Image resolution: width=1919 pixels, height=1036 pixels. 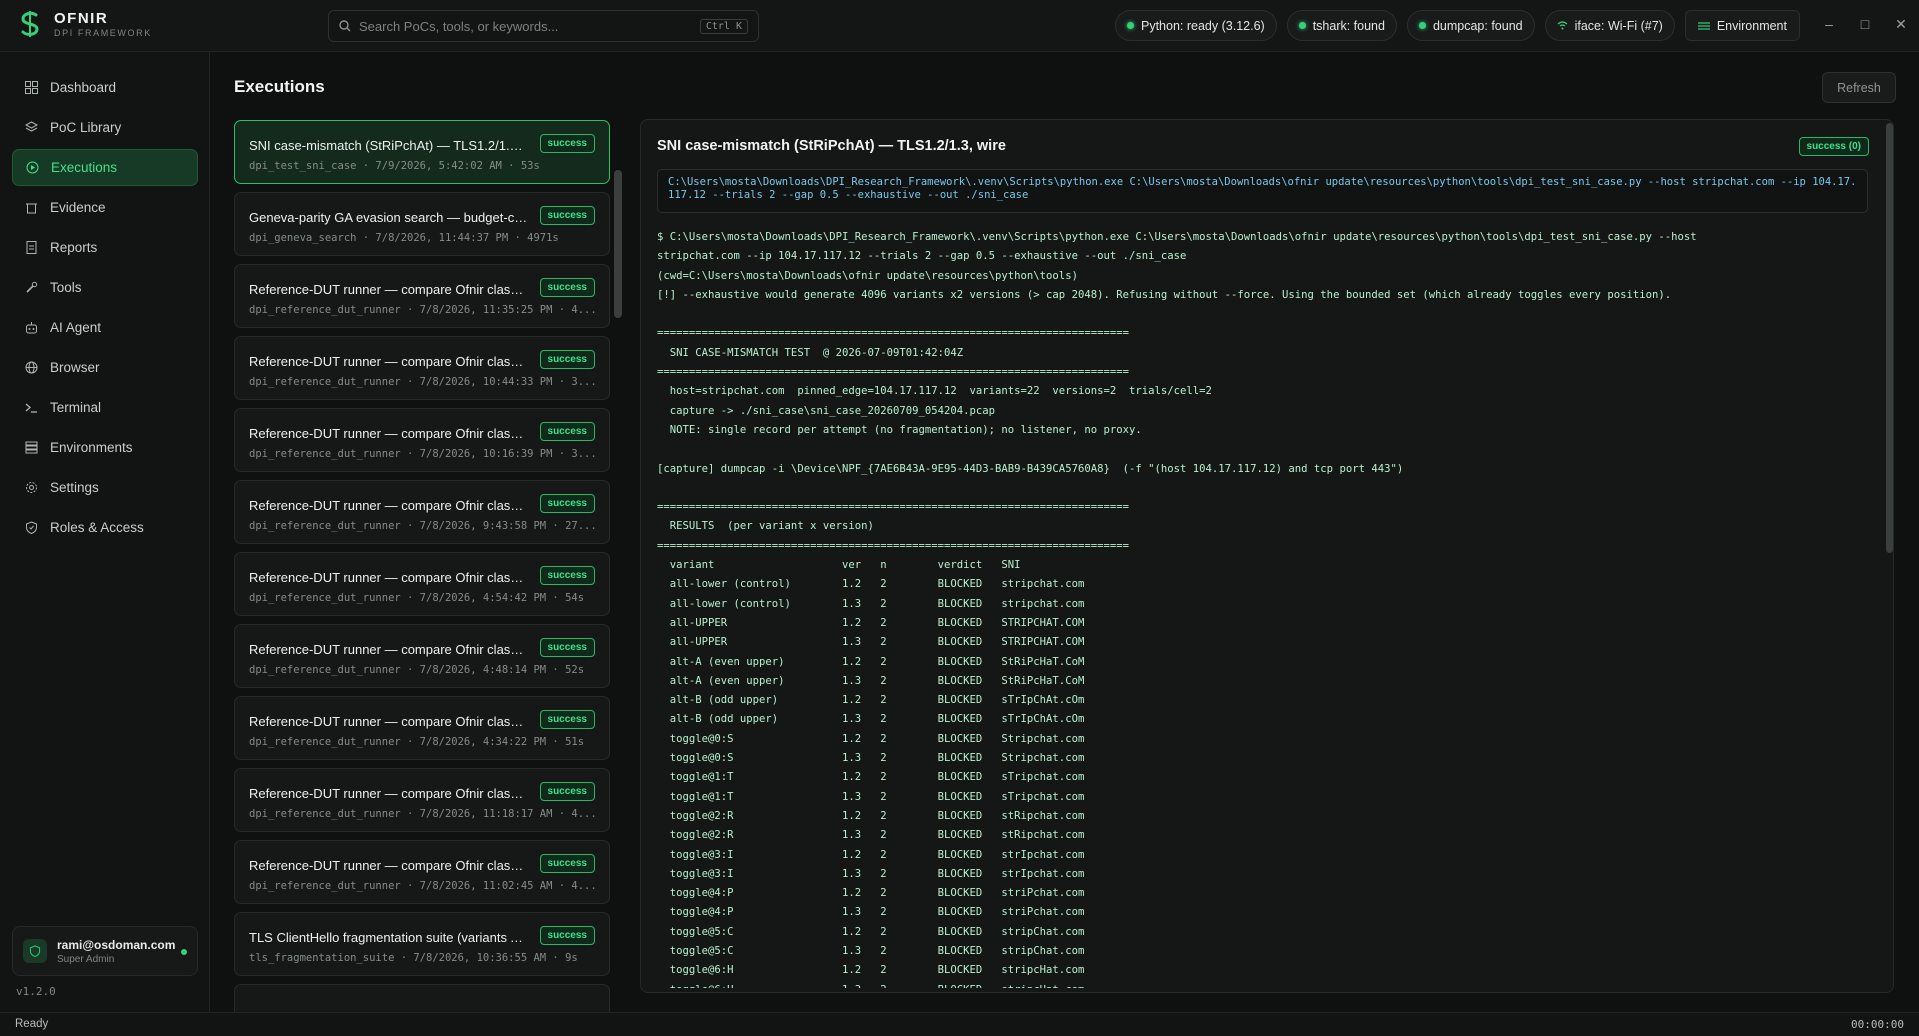 I want to click on user-role: Super Admin, so click(x=86, y=959).